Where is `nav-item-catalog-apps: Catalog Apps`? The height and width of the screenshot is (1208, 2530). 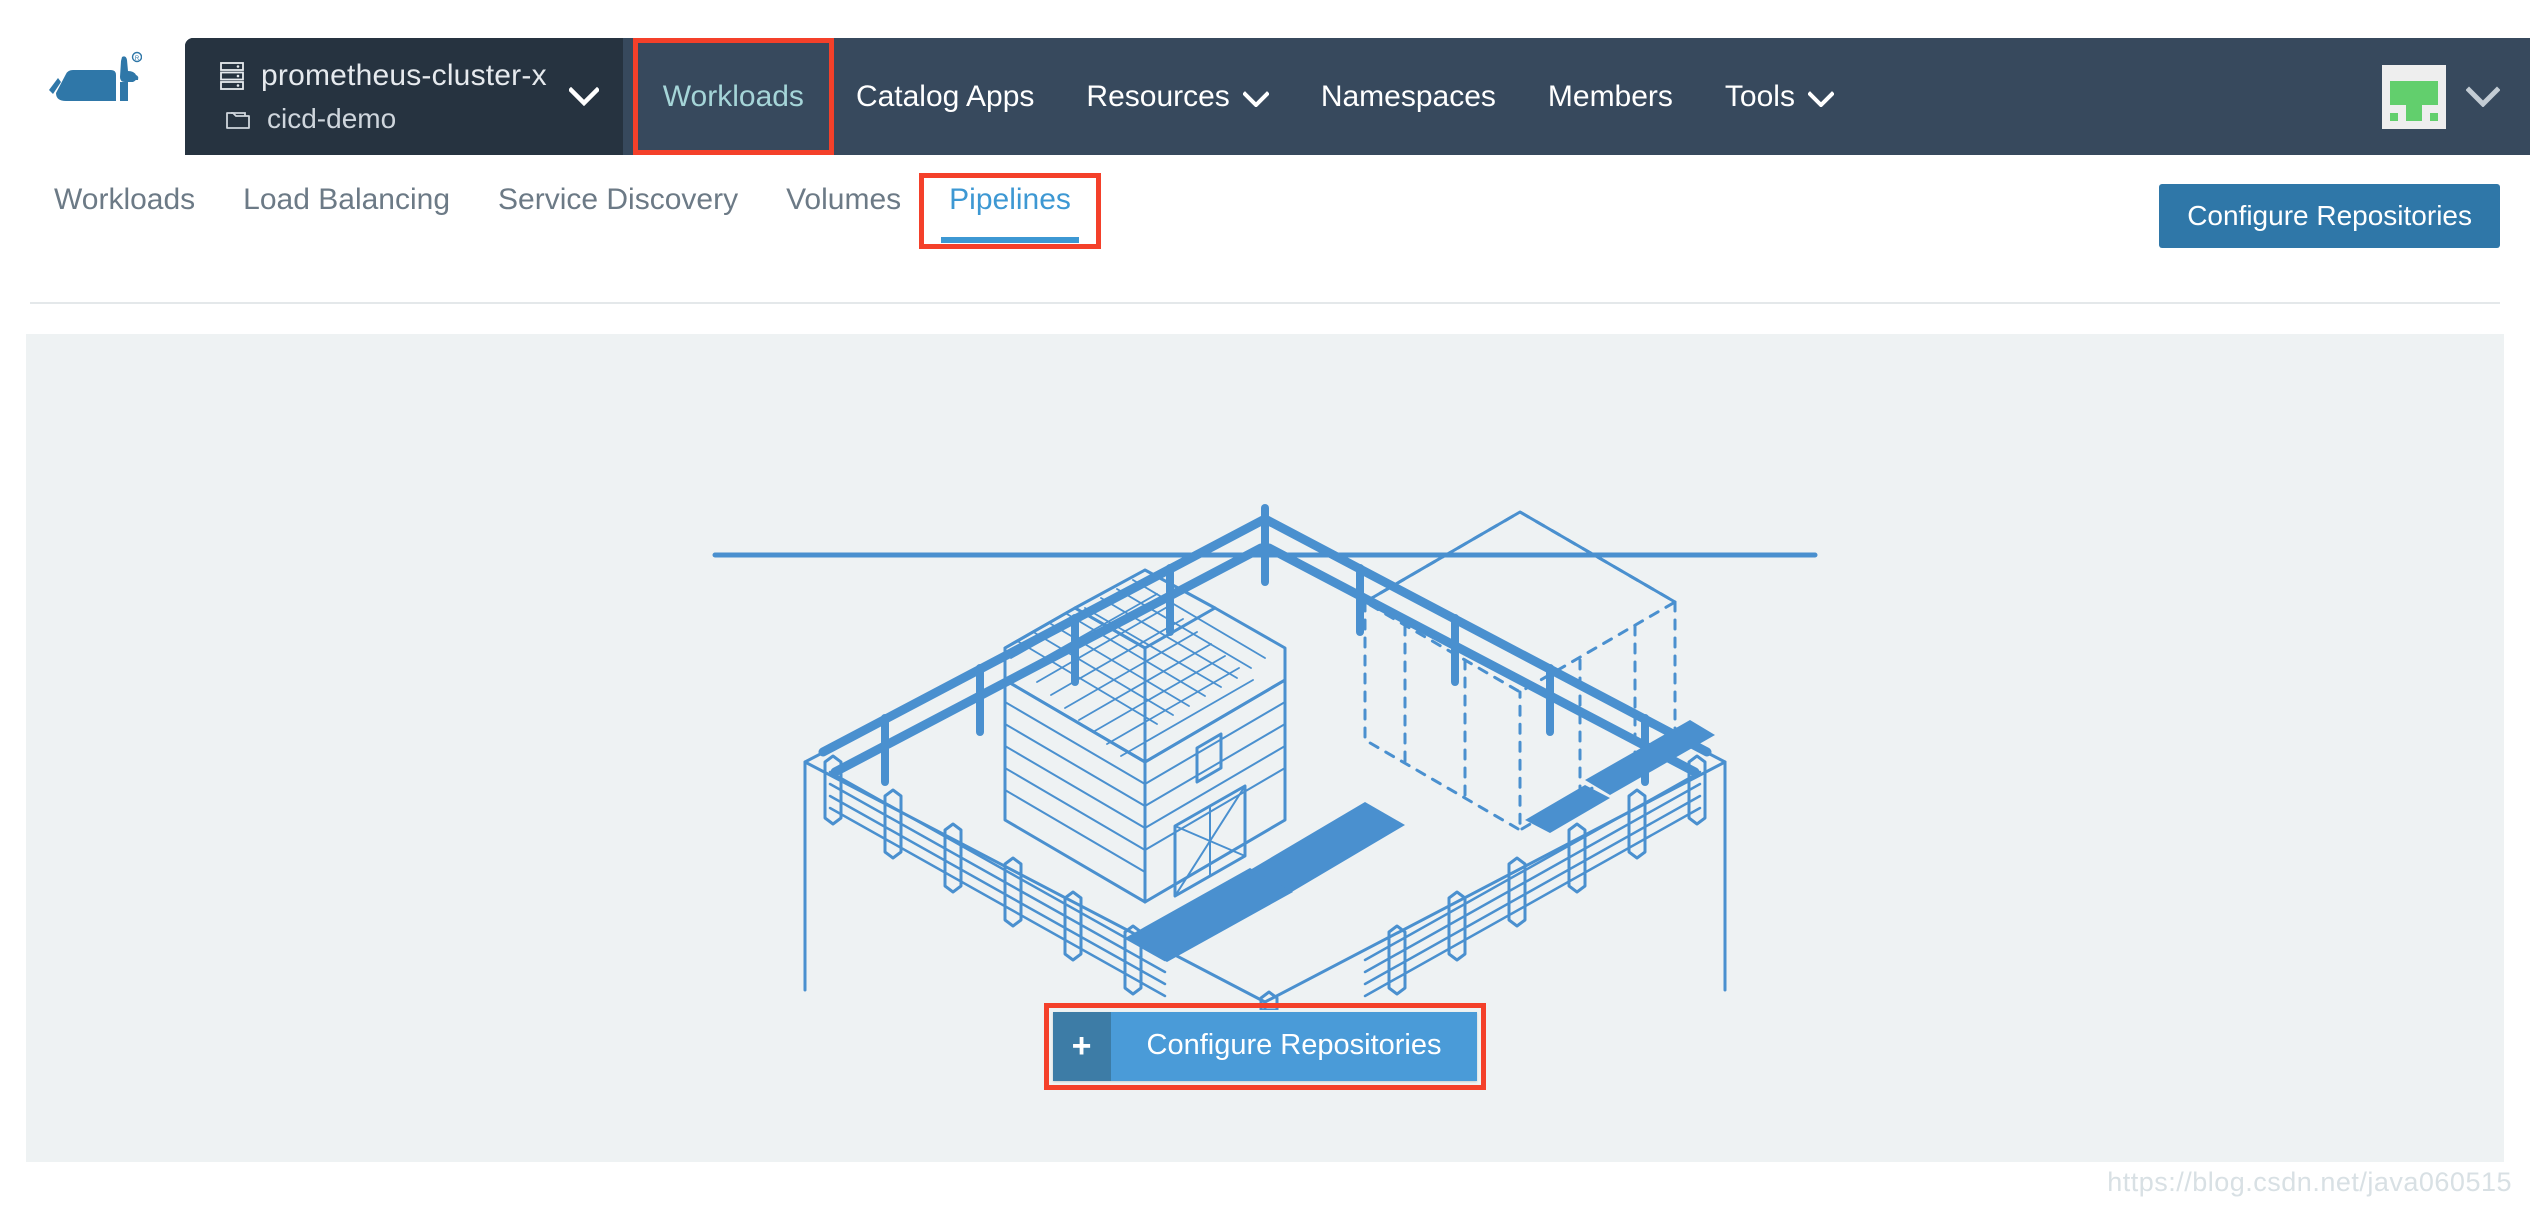
nav-item-catalog-apps: Catalog Apps is located at coordinates (945, 96).